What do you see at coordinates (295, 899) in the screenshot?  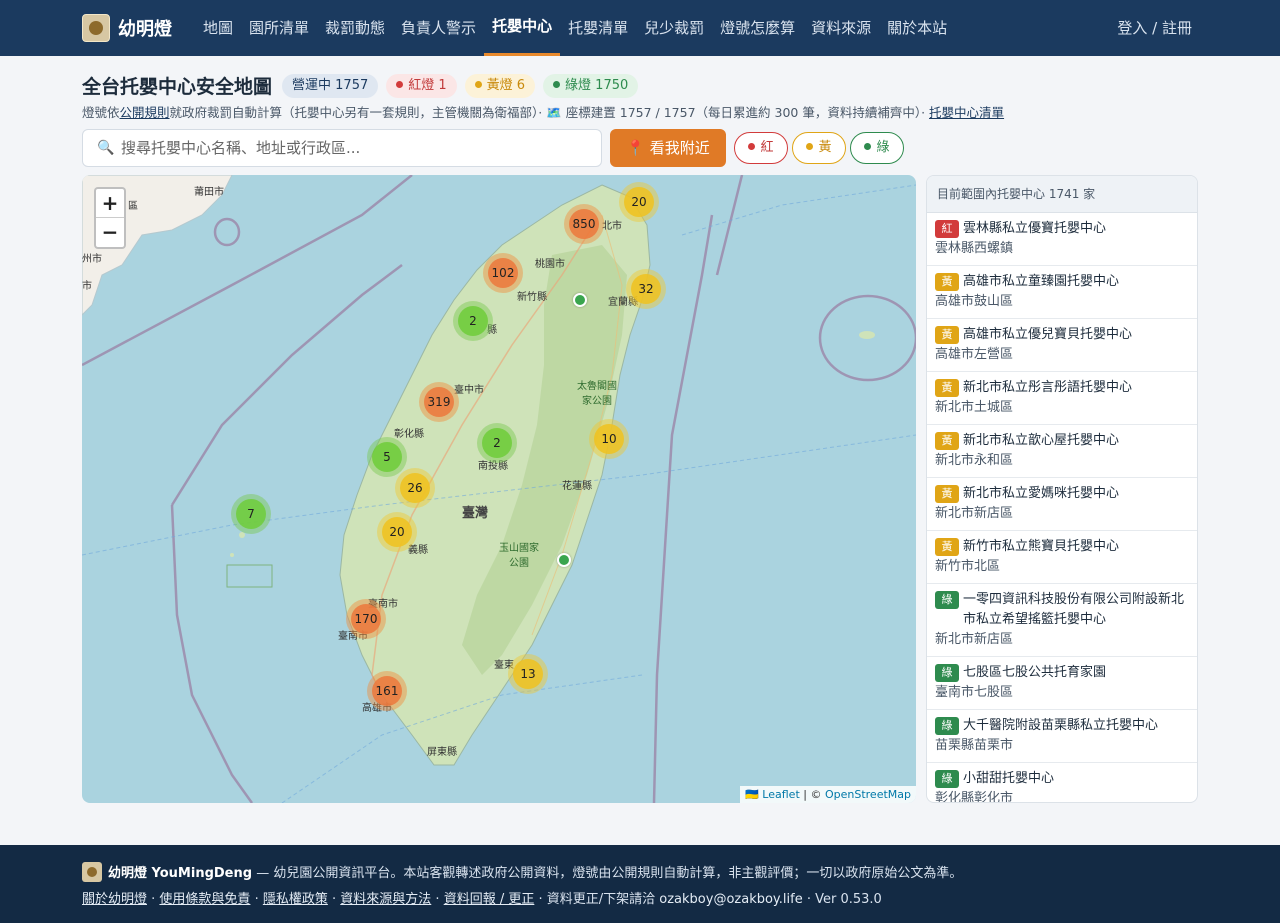 I see `footer-link-privacy: 隱私權政策` at bounding box center [295, 899].